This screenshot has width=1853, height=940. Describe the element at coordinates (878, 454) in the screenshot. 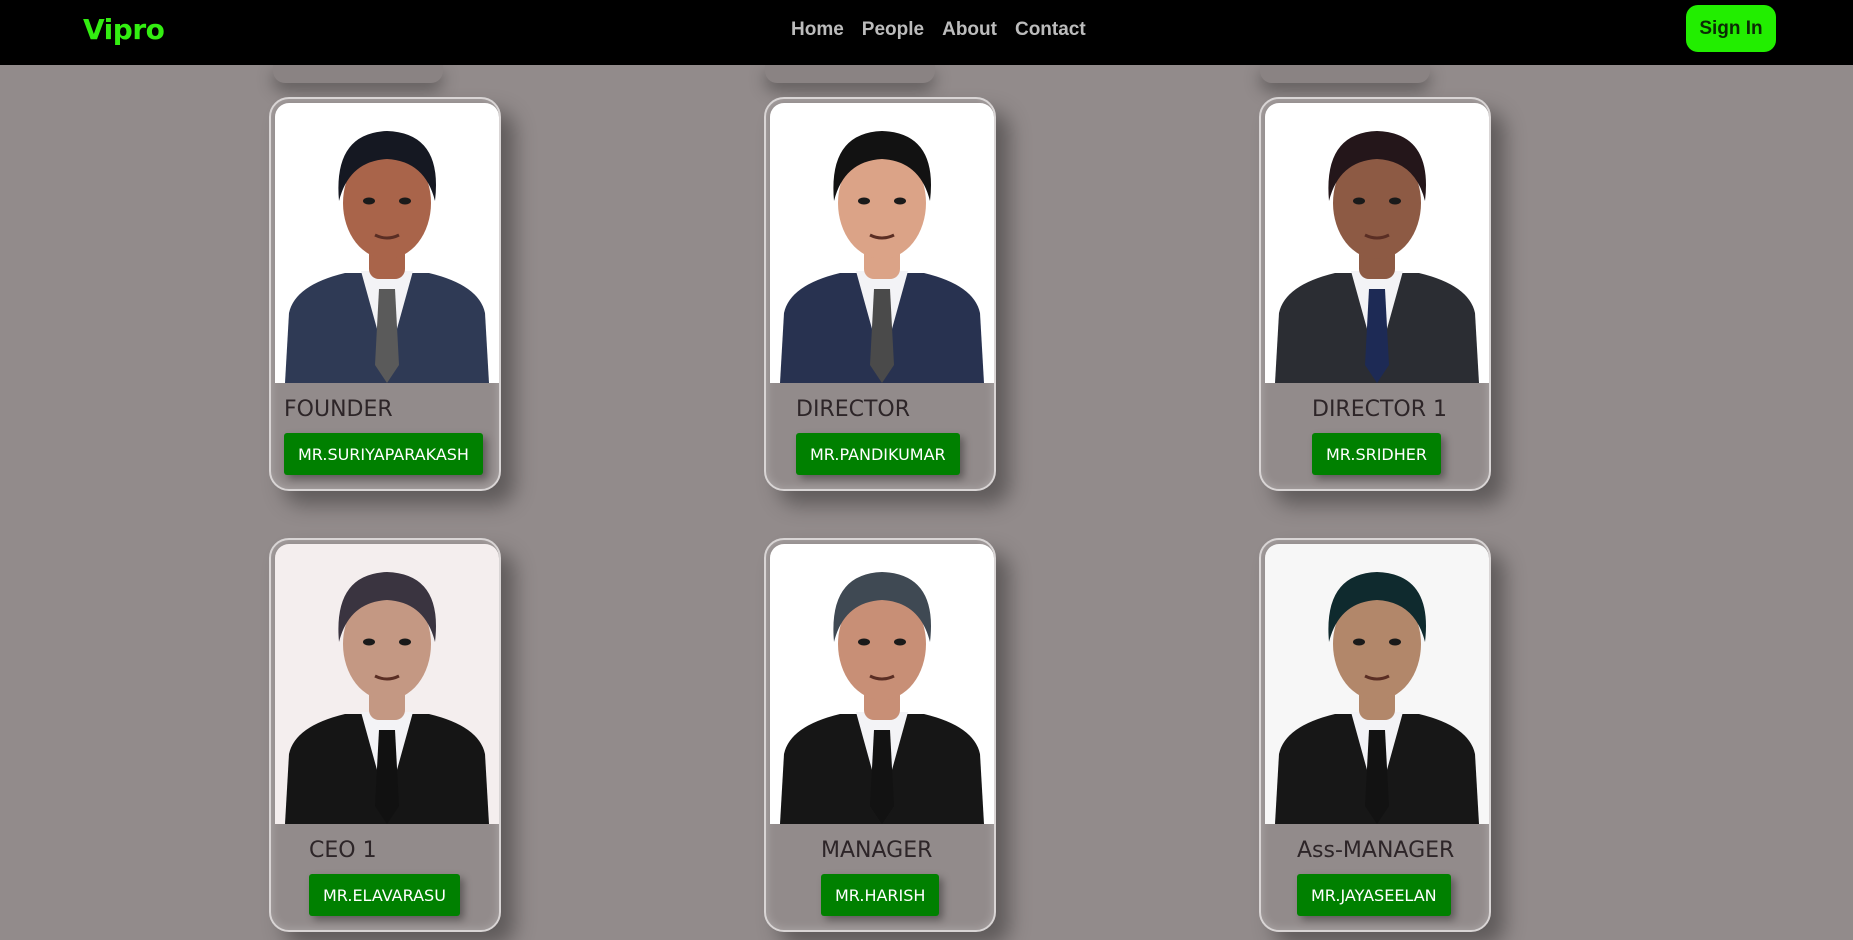

I see `person-name-button: MR.PANDIKUMAR` at that location.